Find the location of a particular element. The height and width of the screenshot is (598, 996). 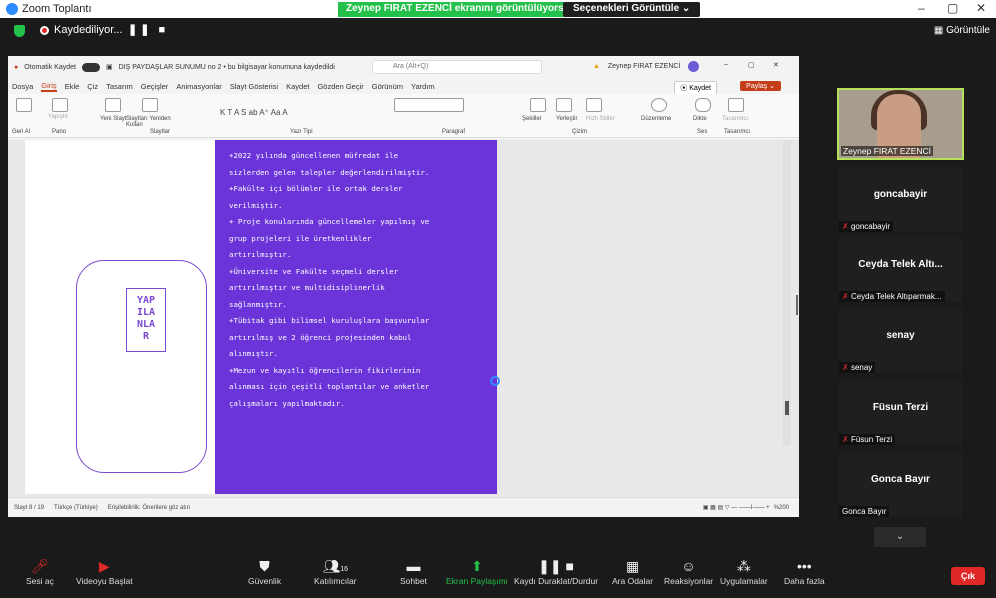

paylas-button: Paylaş ⌄ is located at coordinates (760, 86).